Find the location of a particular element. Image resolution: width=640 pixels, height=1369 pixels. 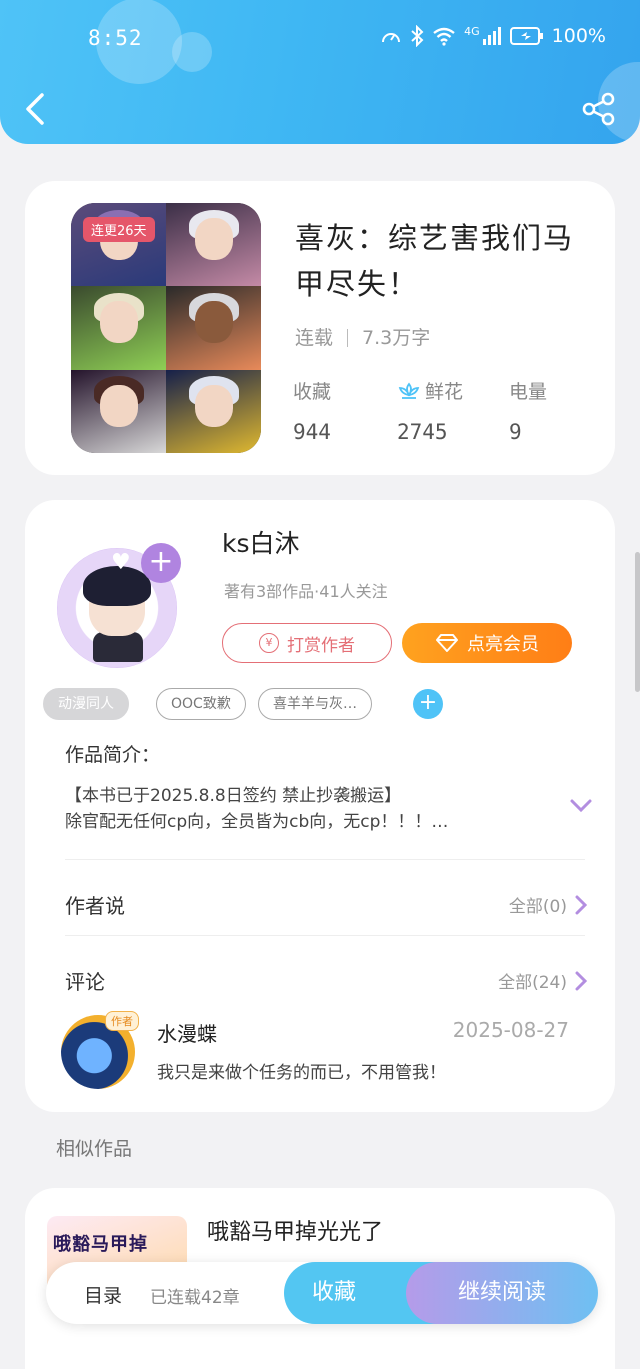

author-name: ks白沐 is located at coordinates (261, 542).